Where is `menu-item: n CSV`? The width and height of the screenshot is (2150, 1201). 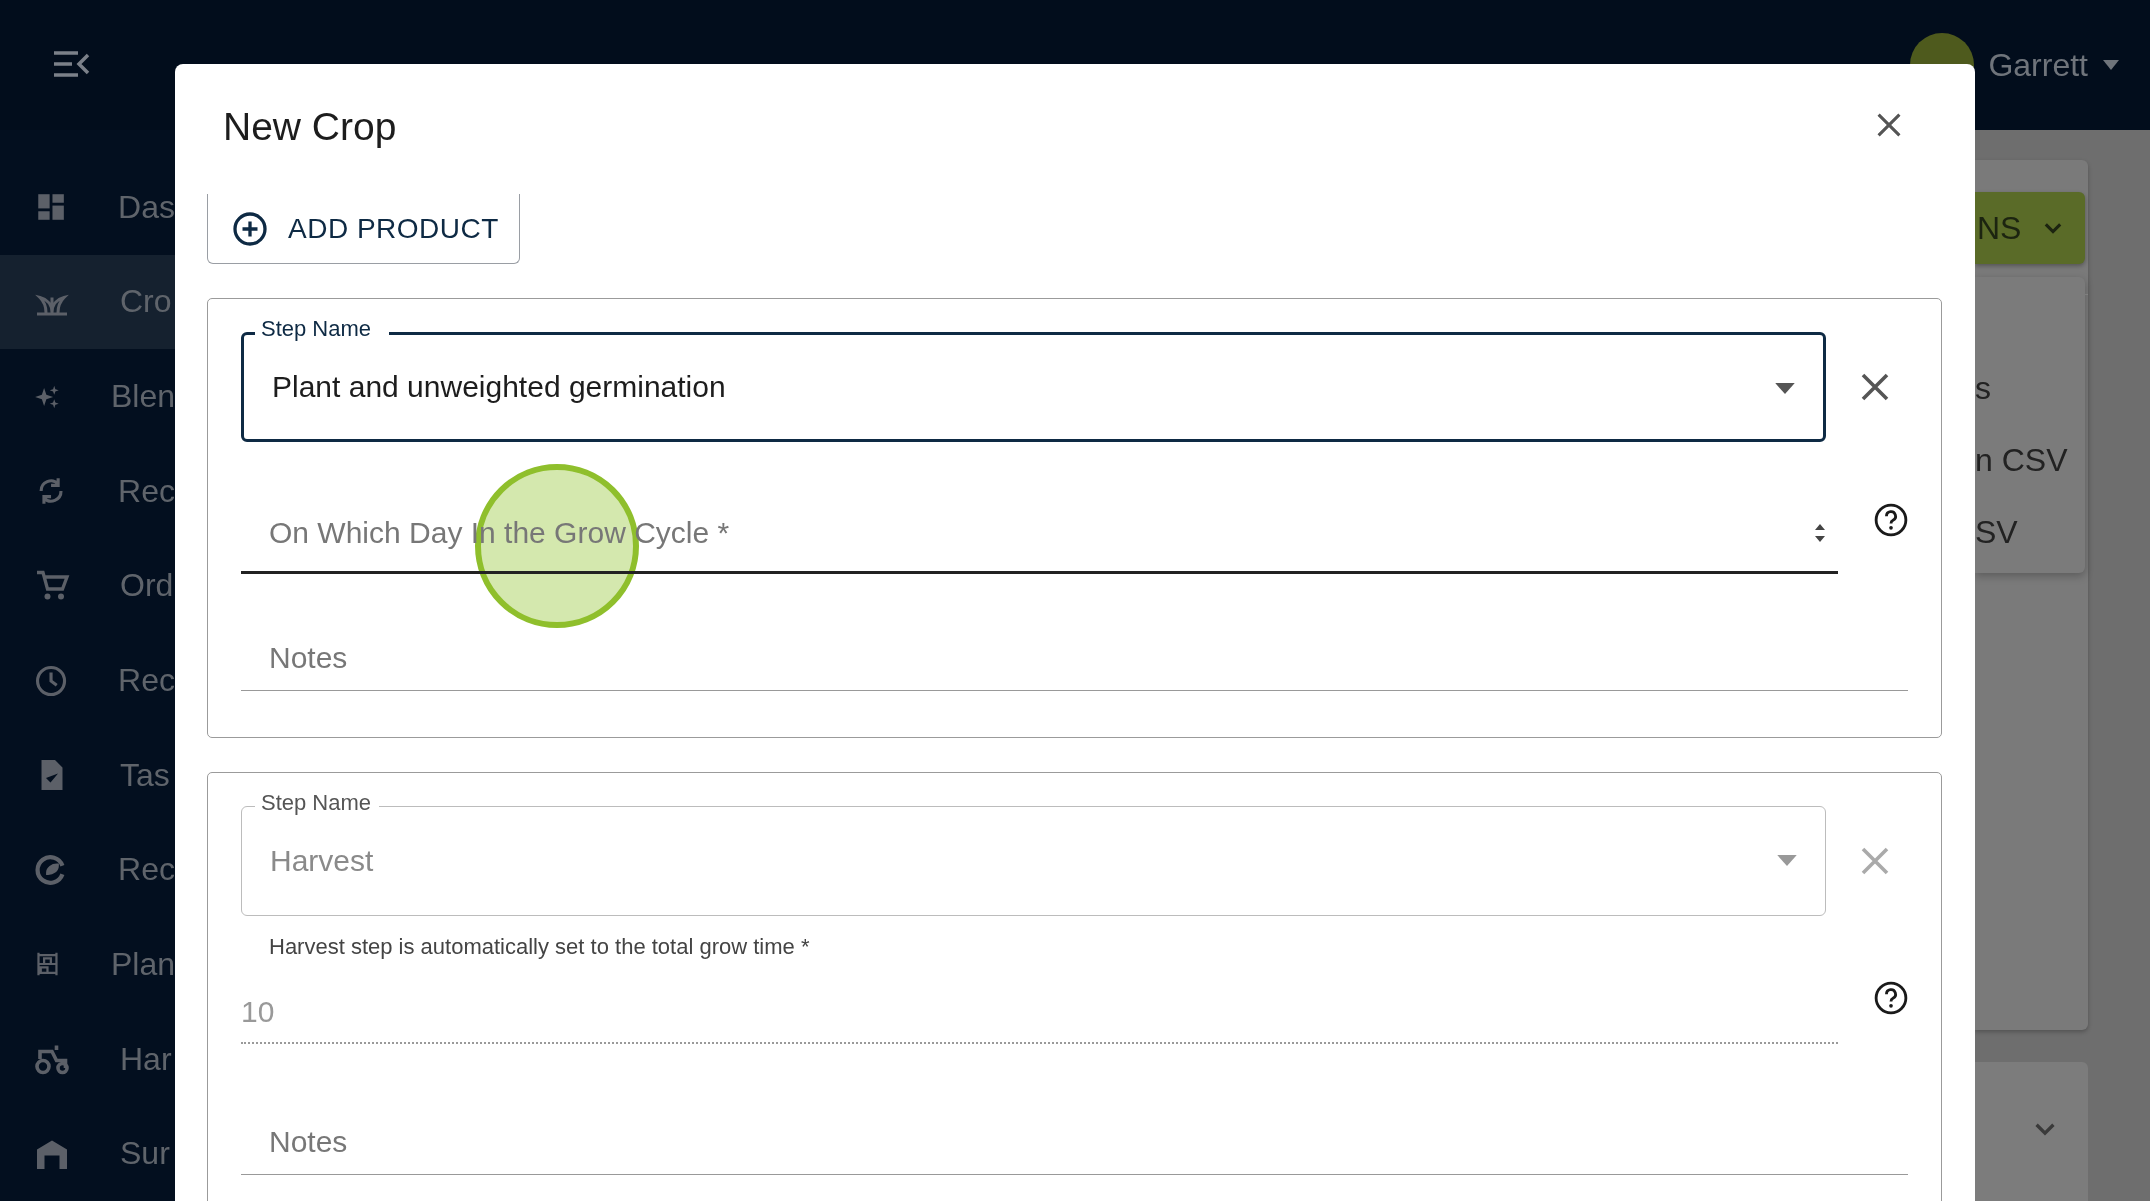 menu-item: n CSV is located at coordinates (2030, 460).